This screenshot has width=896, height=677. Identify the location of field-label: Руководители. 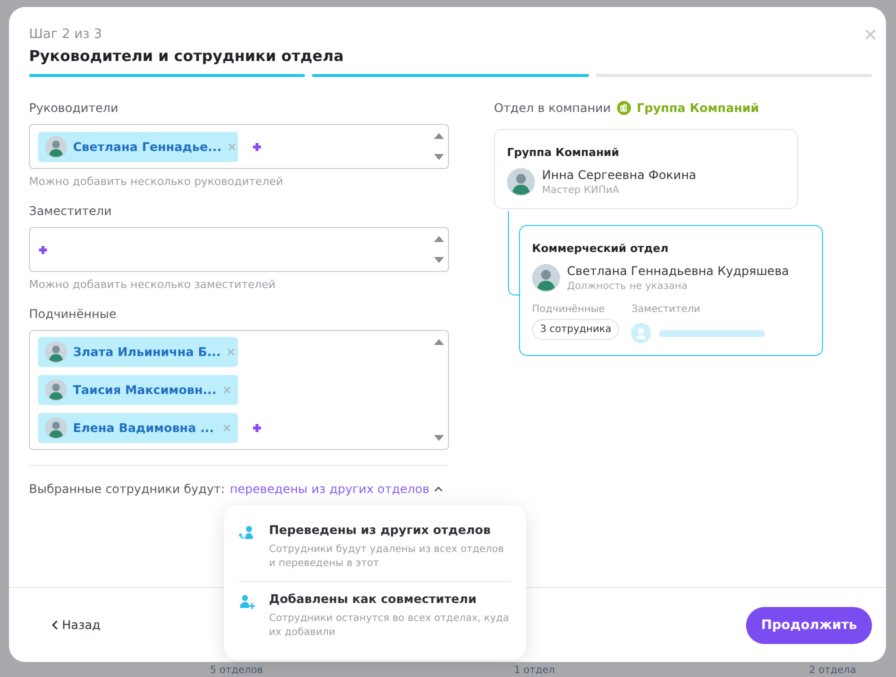
(74, 108).